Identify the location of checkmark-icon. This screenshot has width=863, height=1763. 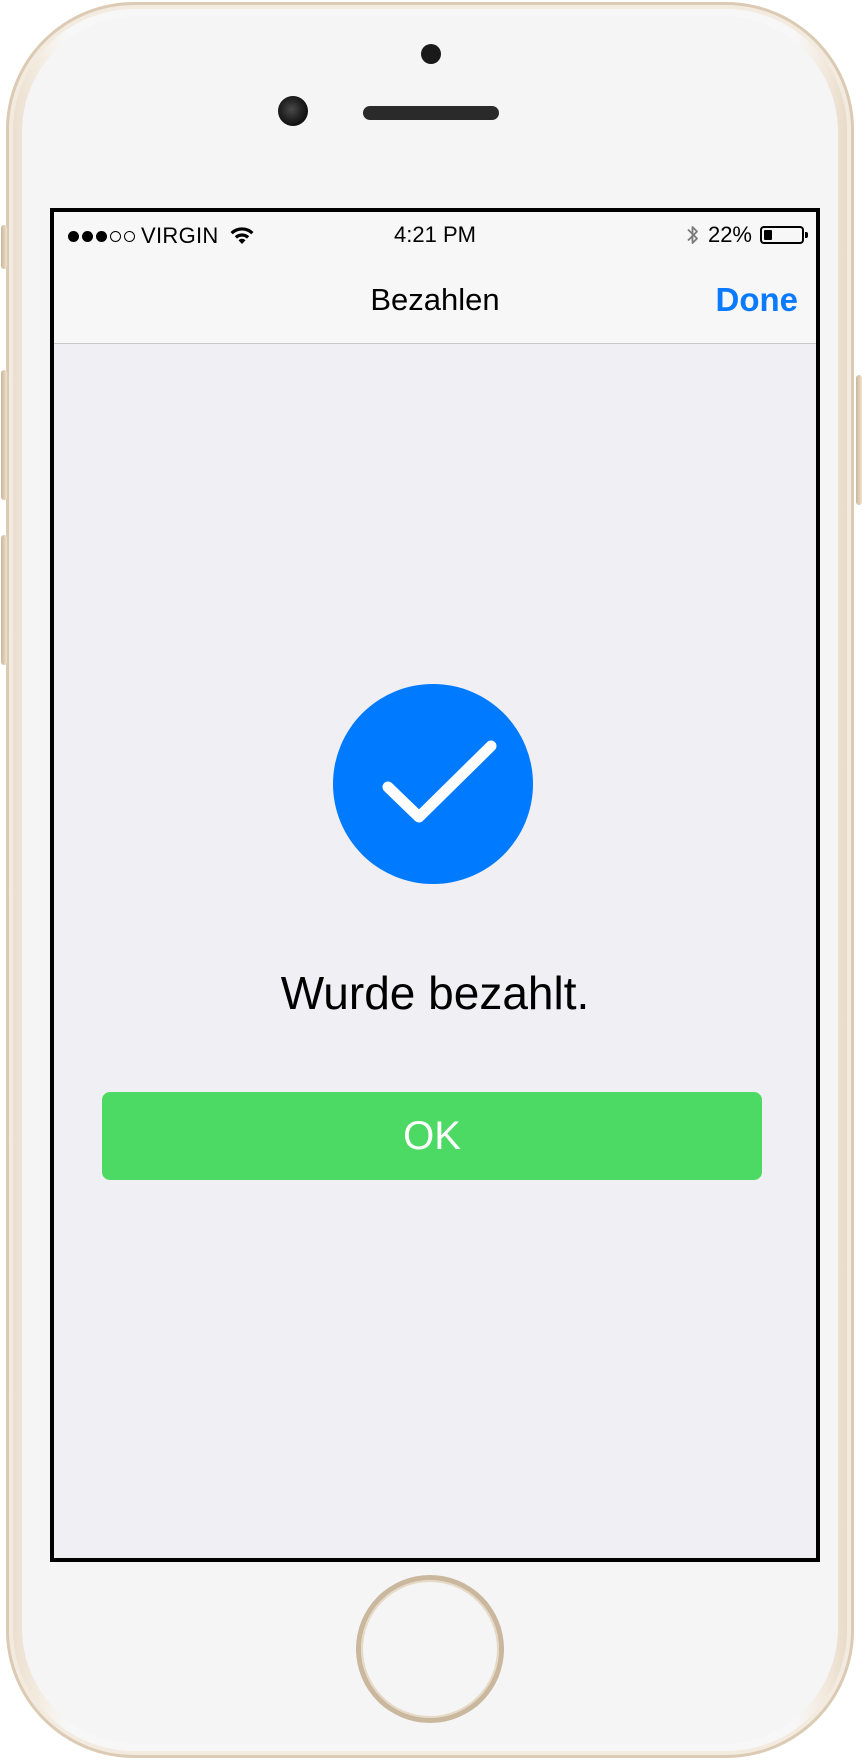
(439, 781).